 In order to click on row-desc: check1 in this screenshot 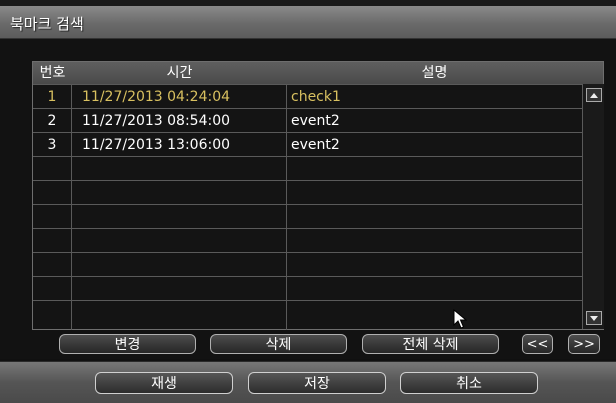, I will do `click(316, 97)`.